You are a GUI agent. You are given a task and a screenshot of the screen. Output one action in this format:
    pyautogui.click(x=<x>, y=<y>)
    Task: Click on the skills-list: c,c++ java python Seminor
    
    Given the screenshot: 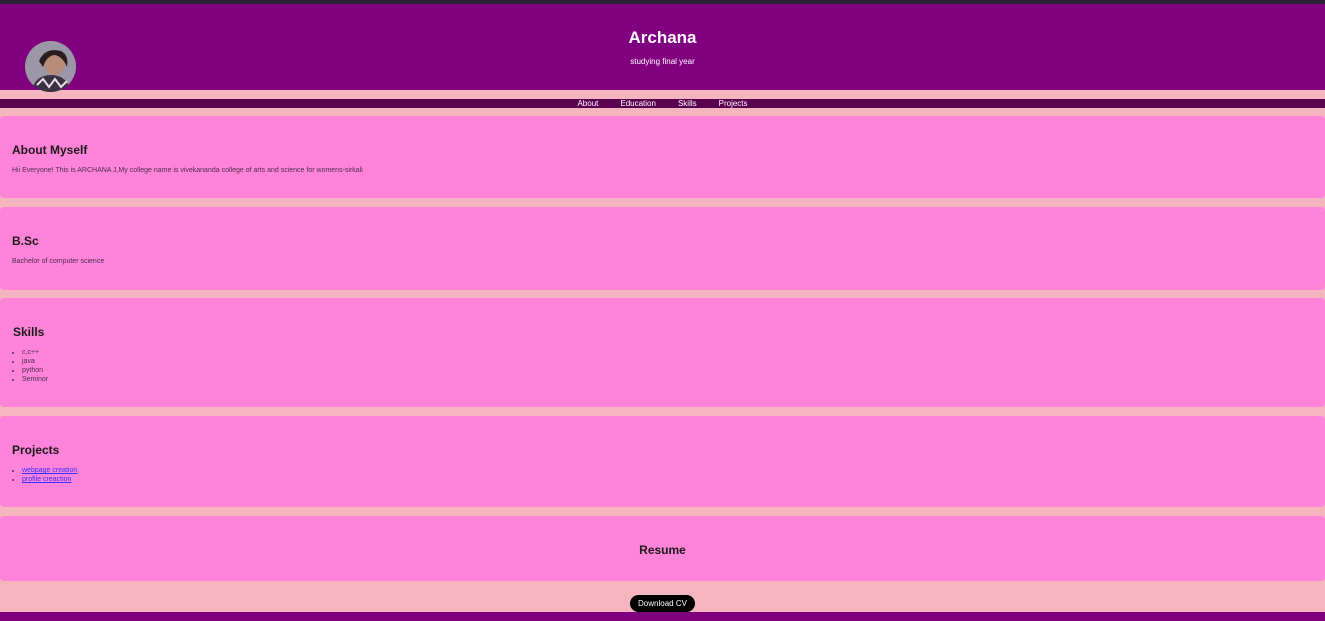 What is the action you would take?
    pyautogui.click(x=30, y=366)
    